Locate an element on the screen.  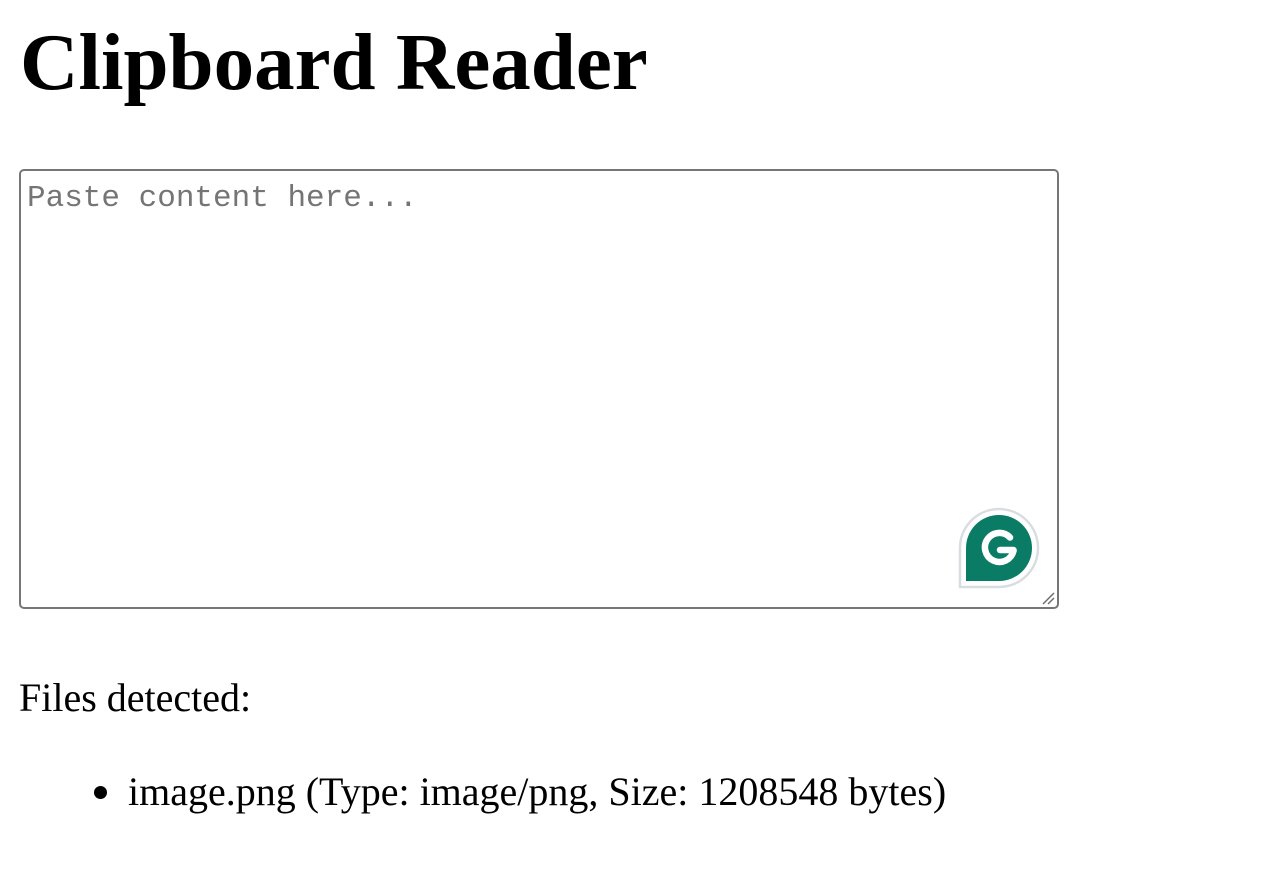
grammarly-icon is located at coordinates (999, 548).